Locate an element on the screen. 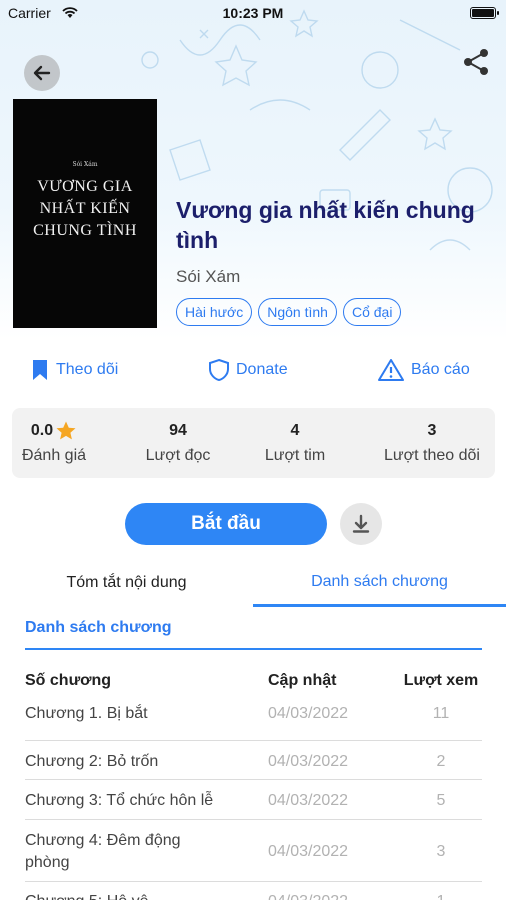 This screenshot has width=506, height=900. book-cover: Sói Xám VƯƠNG GIA NHẤT KIẾN CHUNG TÌNH is located at coordinates (85, 213).